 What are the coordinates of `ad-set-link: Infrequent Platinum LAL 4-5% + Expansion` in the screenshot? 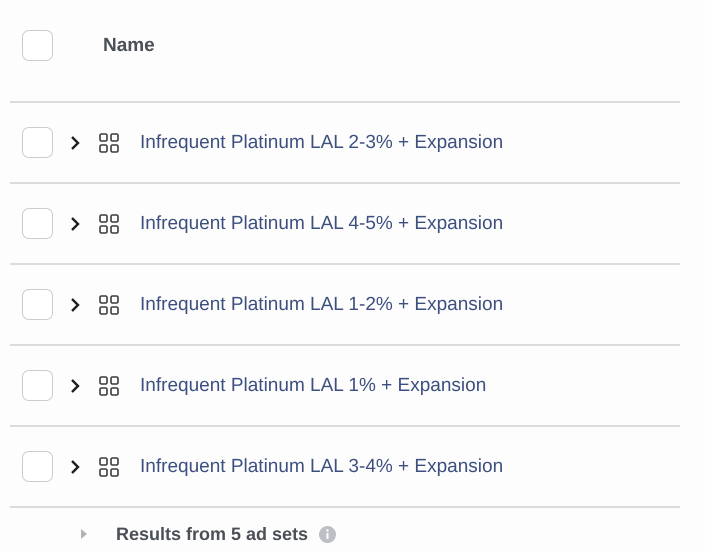 It's located at (322, 223).